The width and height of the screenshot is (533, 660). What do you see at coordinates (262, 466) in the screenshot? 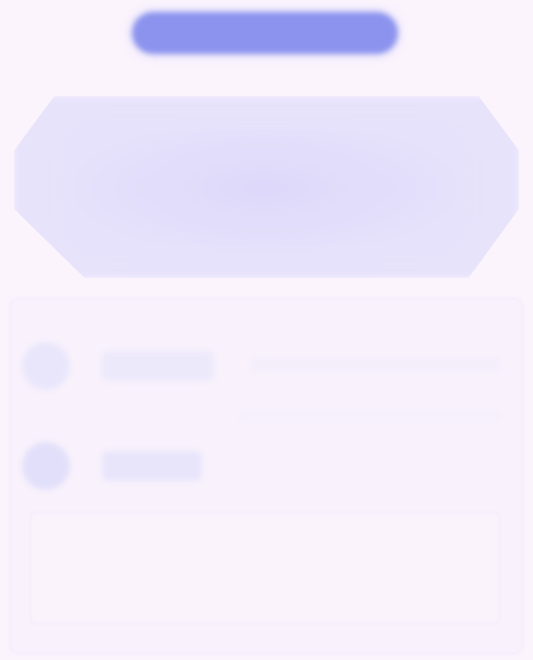
I see `list-item` at bounding box center [262, 466].